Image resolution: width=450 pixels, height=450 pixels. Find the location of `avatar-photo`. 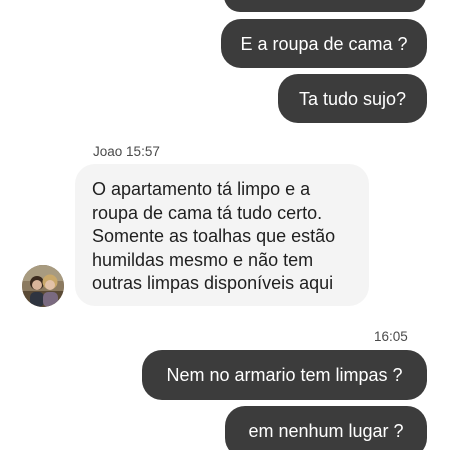

avatar-photo is located at coordinates (43, 286).